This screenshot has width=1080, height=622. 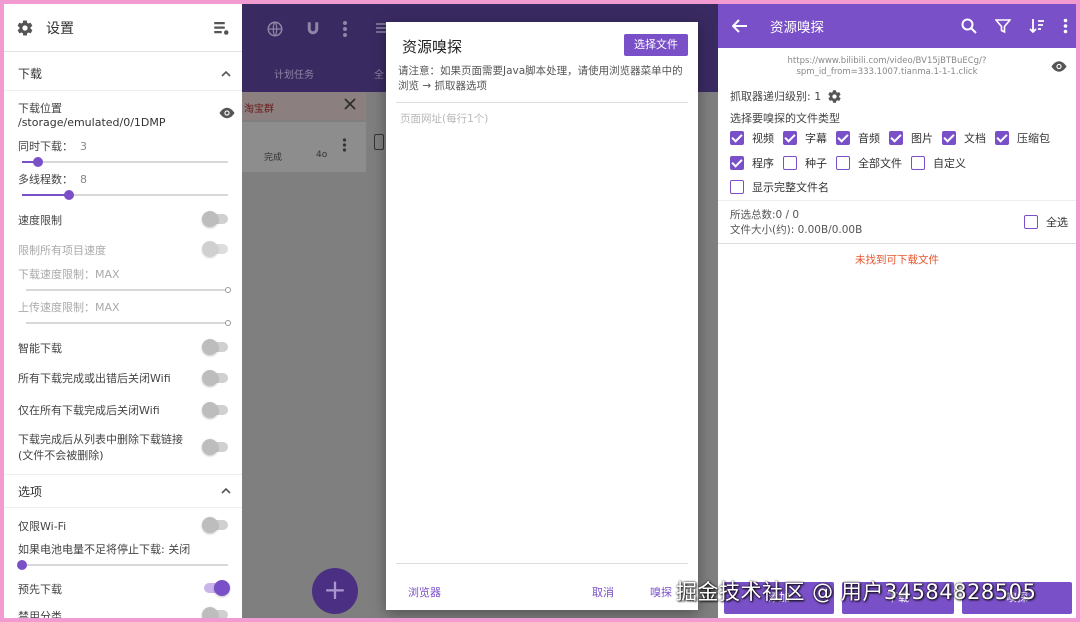 I want to click on download-speed-slider, so click(x=128, y=290).